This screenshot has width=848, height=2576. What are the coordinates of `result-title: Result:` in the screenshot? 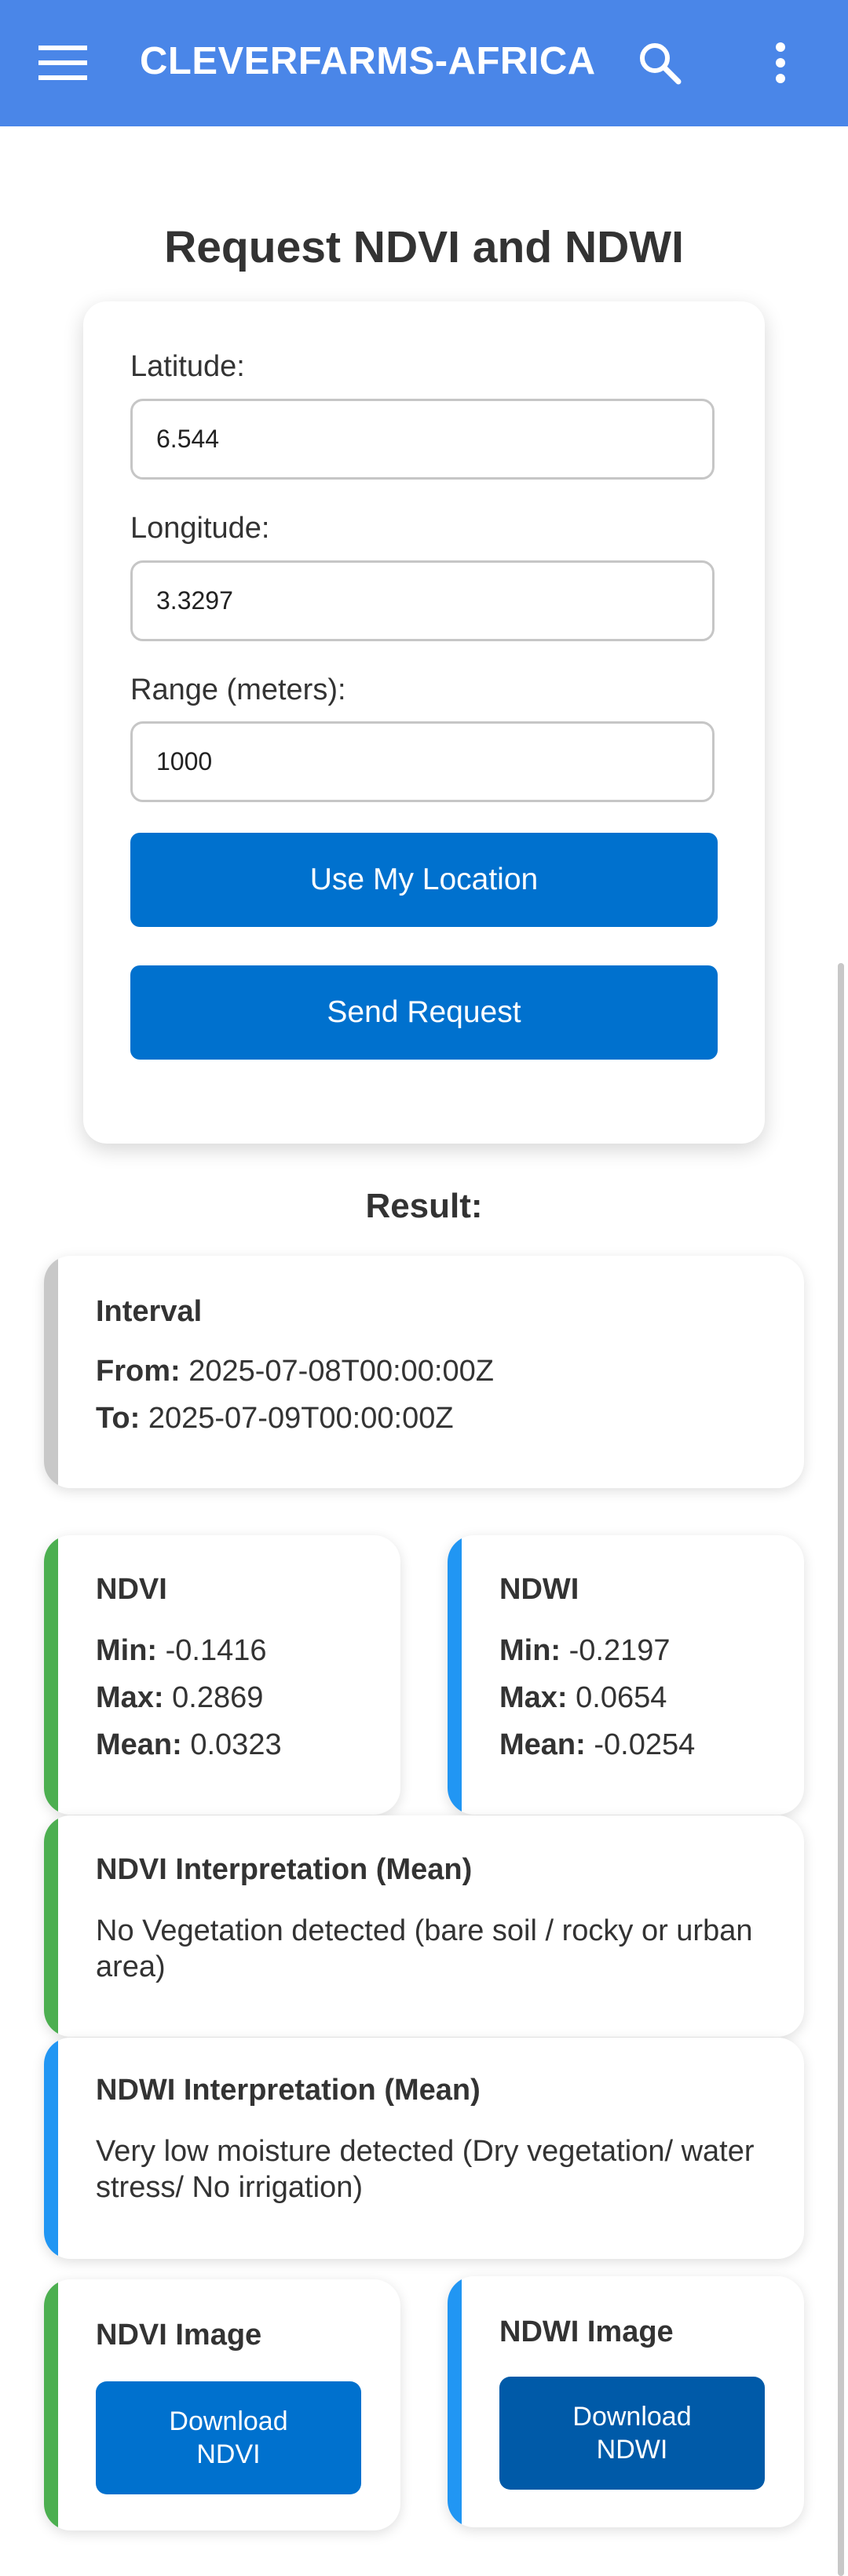 It's located at (424, 1206).